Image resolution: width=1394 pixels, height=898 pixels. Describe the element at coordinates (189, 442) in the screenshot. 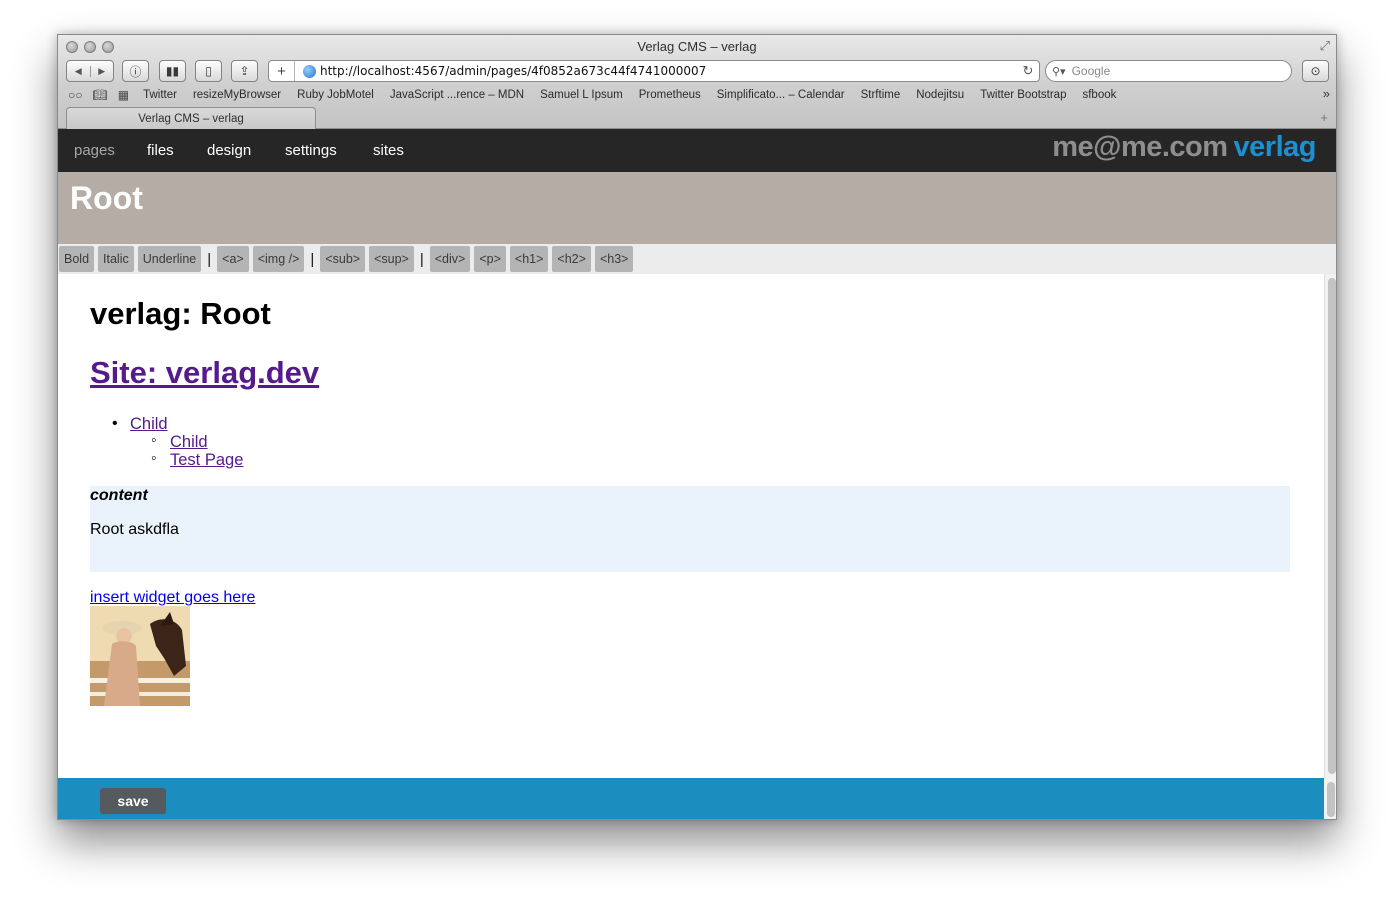

I see `tree-link-child-sub: Child` at that location.